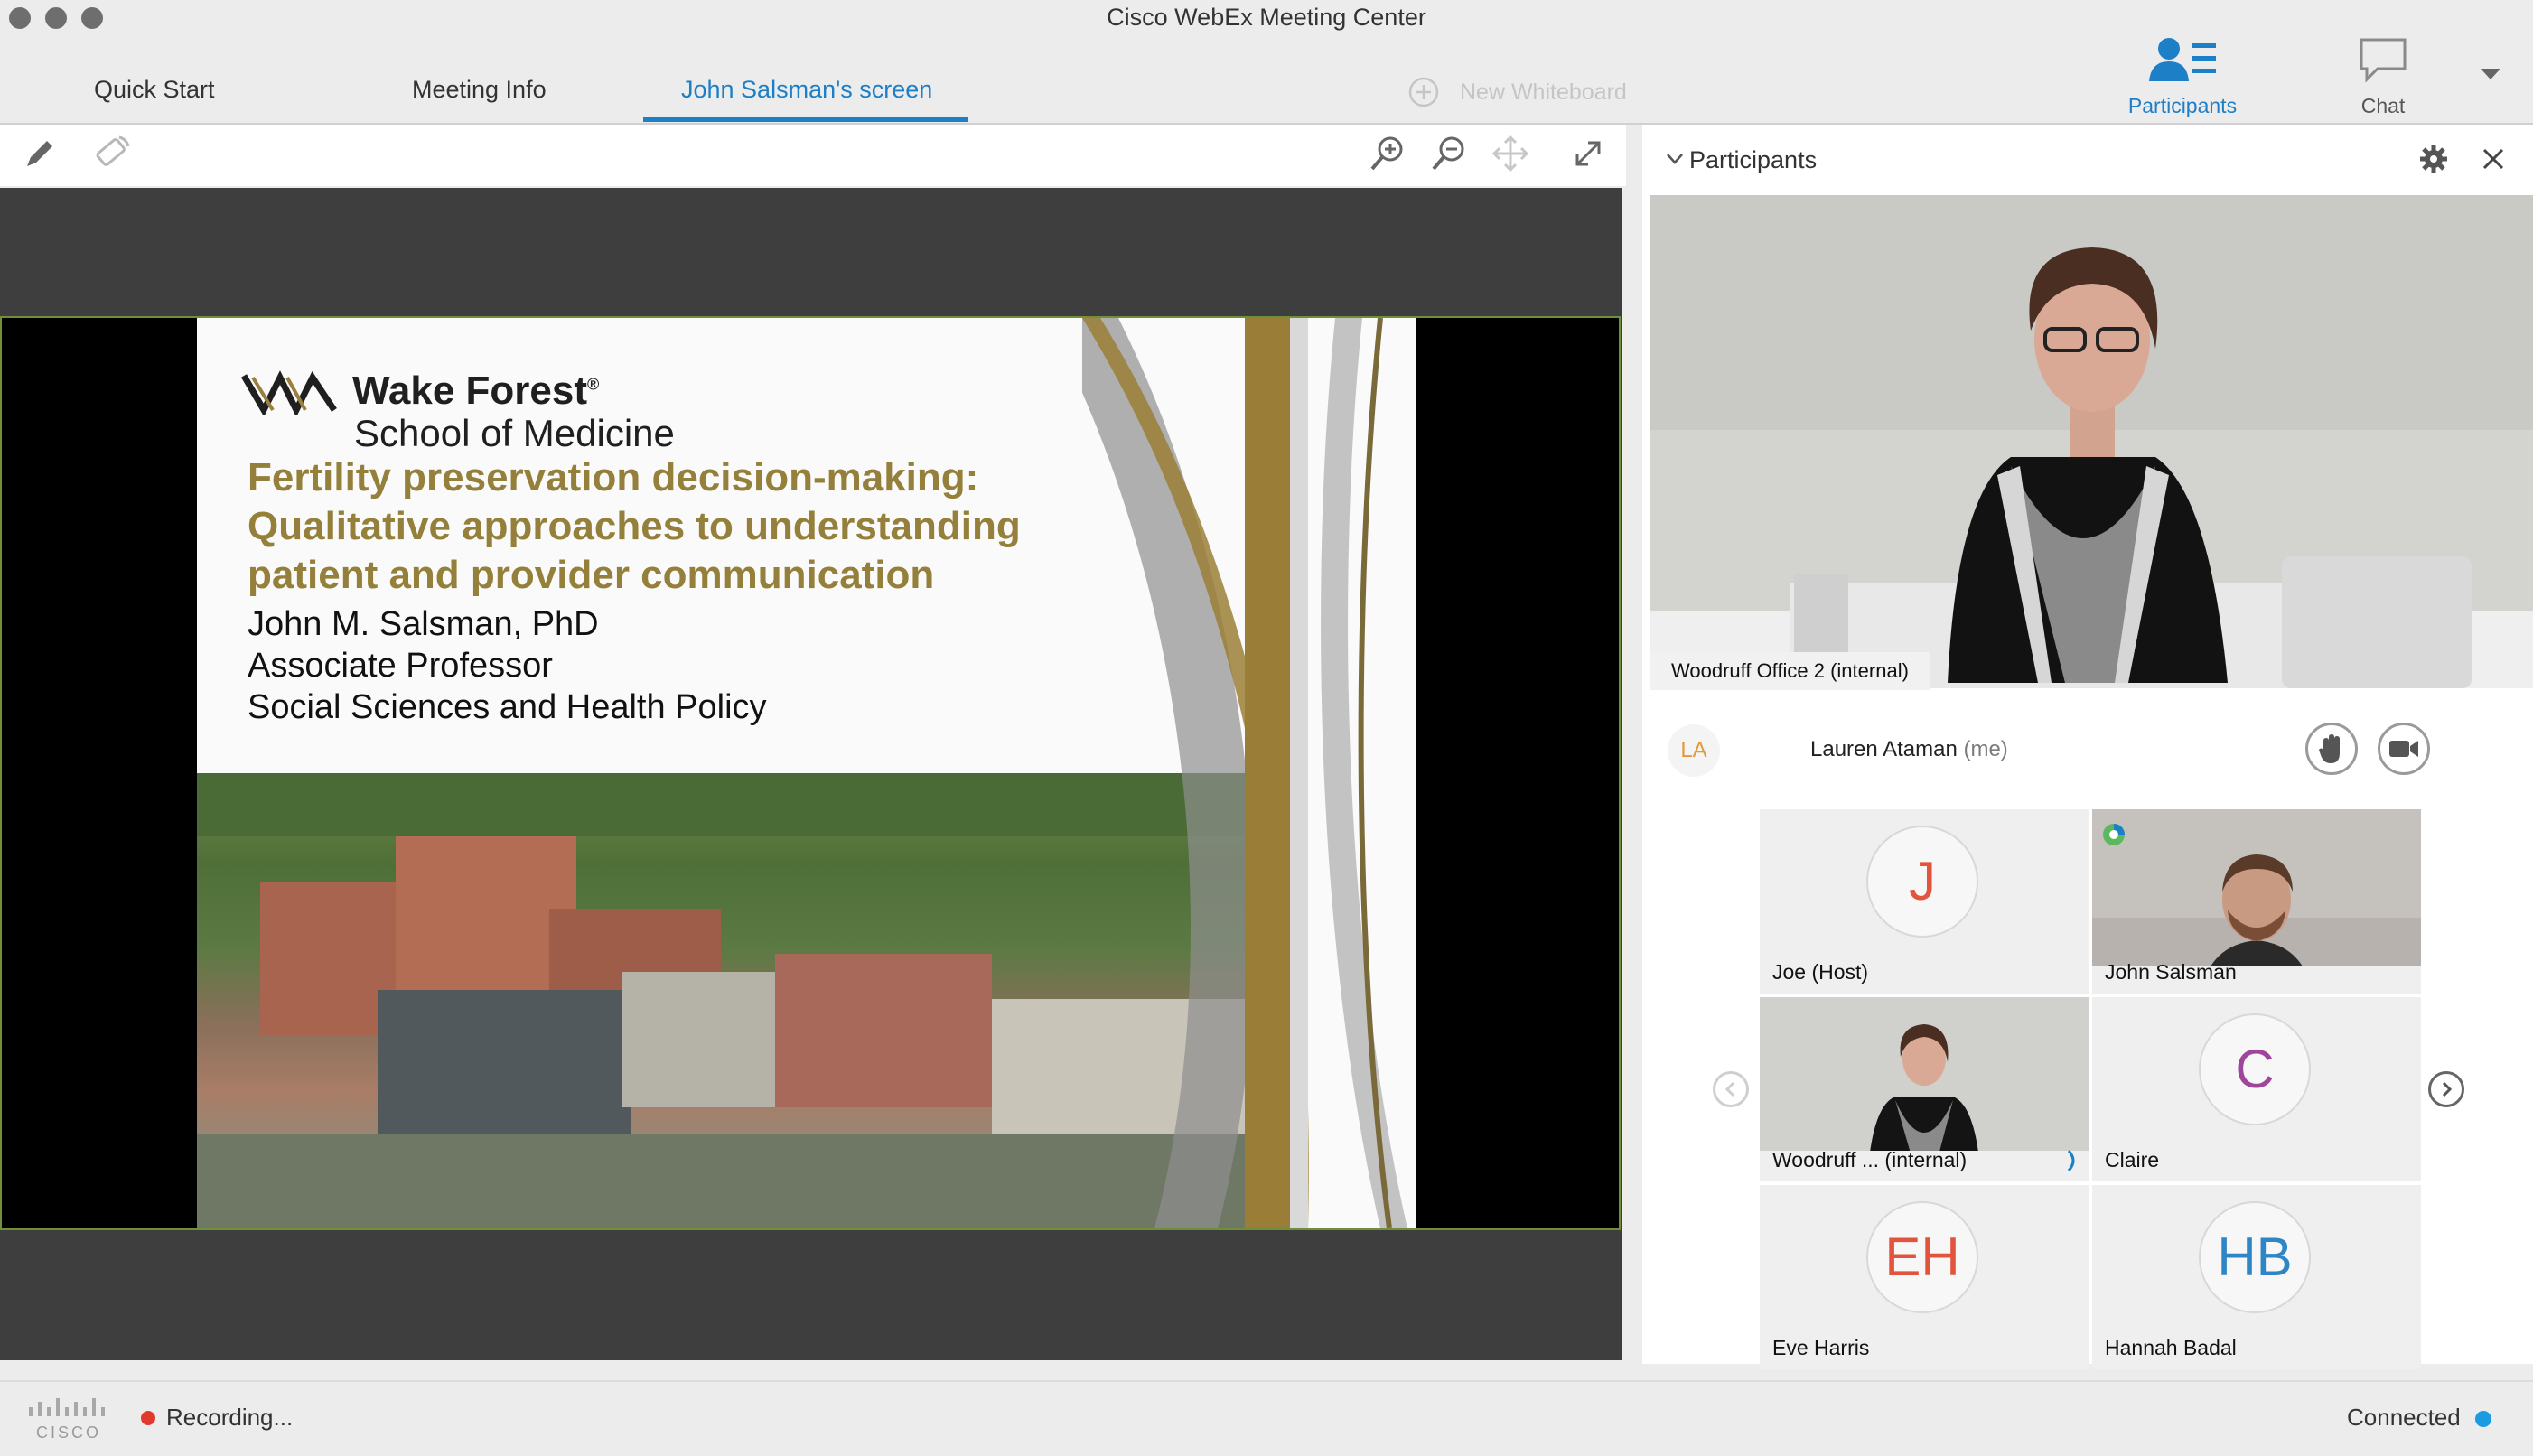  I want to click on participant-tile-hannah-badal: HB Hannah Badal, so click(2256, 1277).